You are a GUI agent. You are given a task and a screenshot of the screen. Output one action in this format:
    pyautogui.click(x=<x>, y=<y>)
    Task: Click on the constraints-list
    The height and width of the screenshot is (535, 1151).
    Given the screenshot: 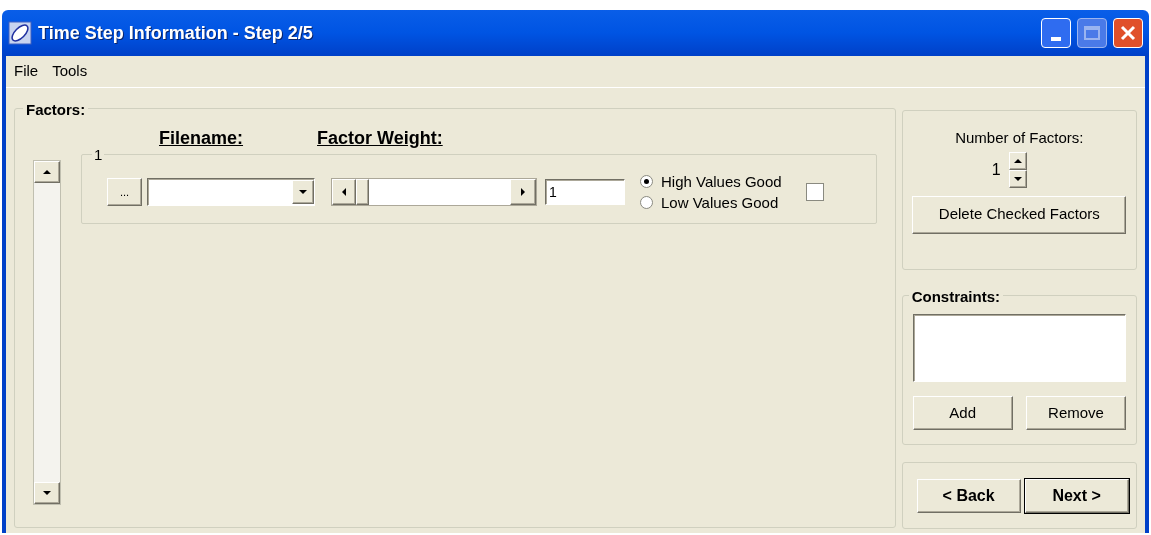 What is the action you would take?
    pyautogui.click(x=1019, y=348)
    